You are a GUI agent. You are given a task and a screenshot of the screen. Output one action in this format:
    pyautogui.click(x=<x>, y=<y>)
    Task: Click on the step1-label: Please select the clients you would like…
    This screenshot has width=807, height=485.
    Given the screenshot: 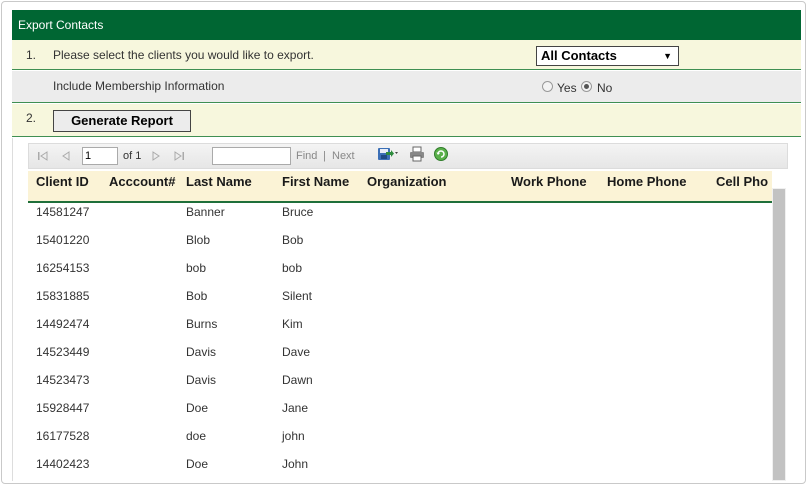 What is the action you would take?
    pyautogui.click(x=183, y=55)
    